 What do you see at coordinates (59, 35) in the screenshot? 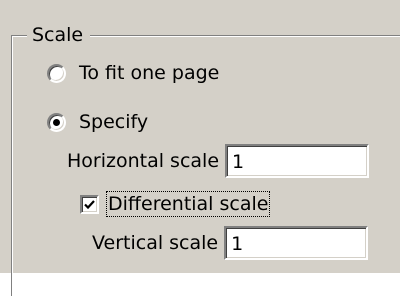
I see `scale-group-title: Scale` at bounding box center [59, 35].